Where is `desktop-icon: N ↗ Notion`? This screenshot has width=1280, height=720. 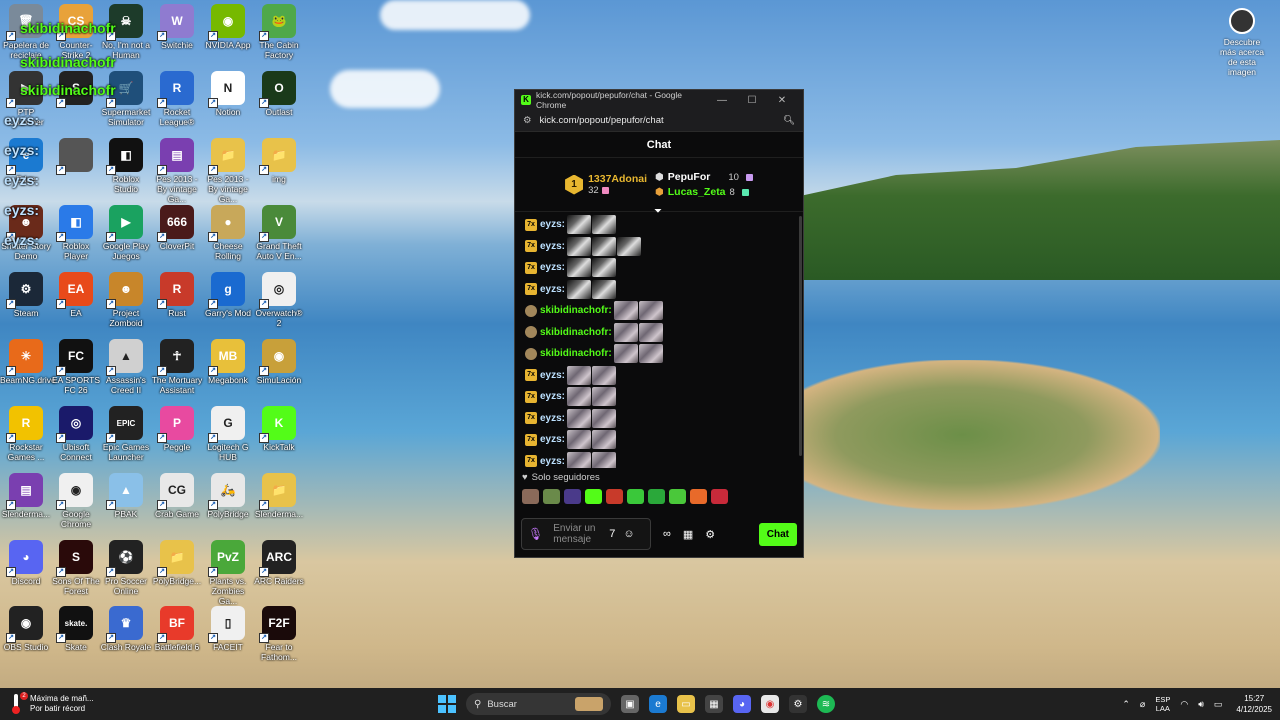 desktop-icon: N ↗ Notion is located at coordinates (228, 94).